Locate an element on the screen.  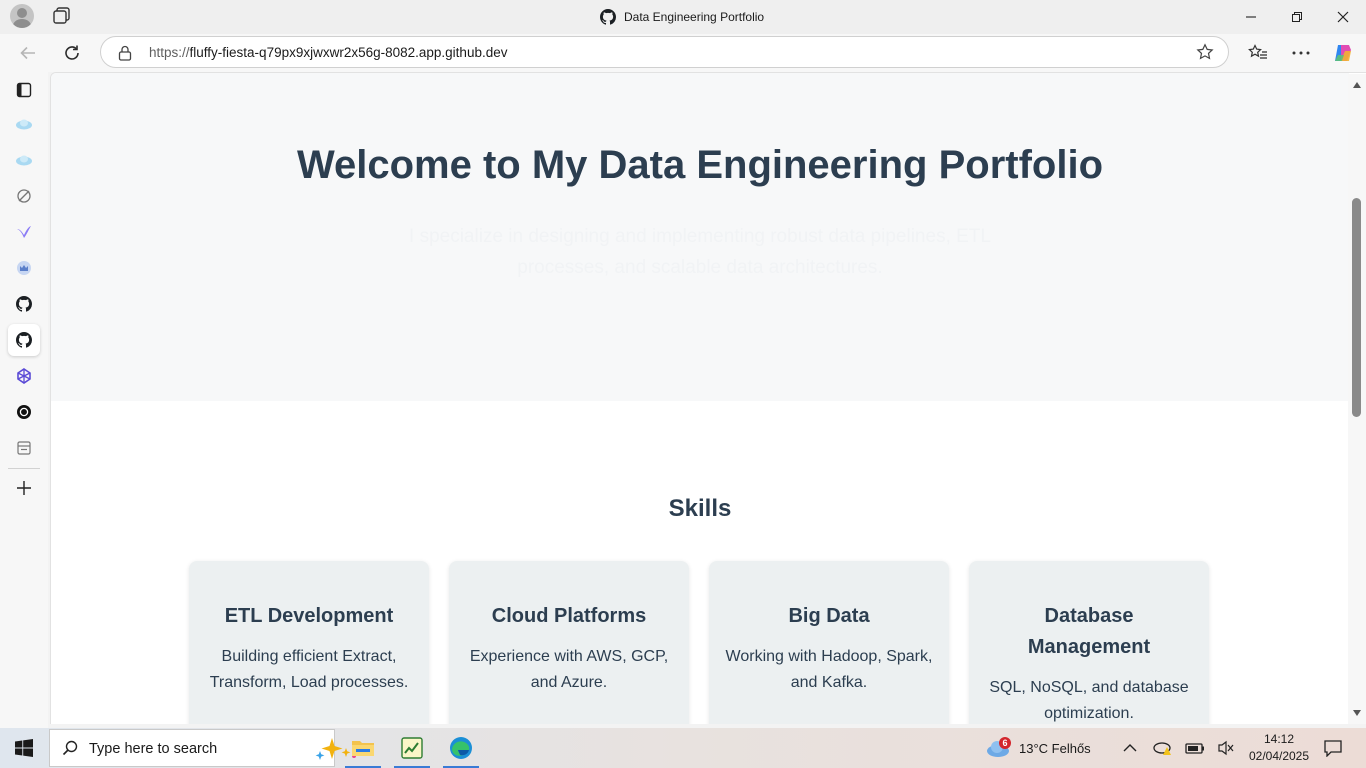
compass-icon is located at coordinates (24, 196).